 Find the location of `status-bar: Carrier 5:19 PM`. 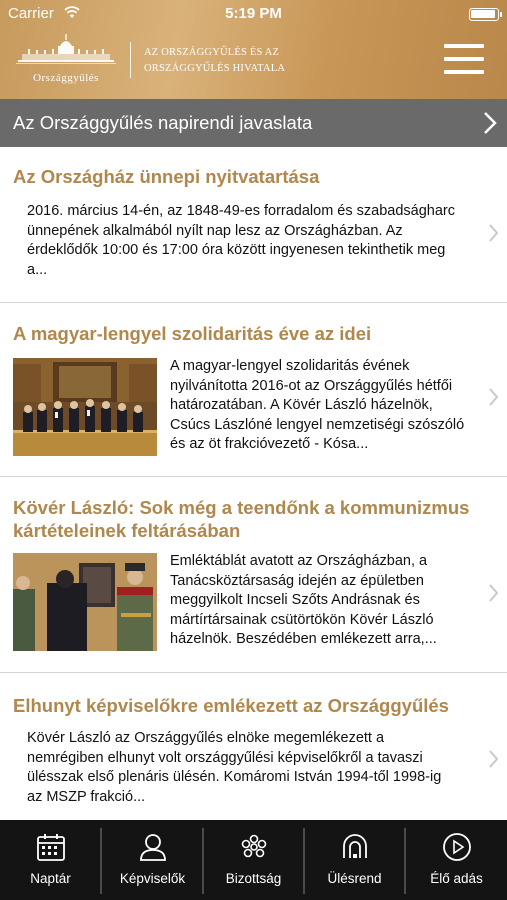

status-bar: Carrier 5:19 PM is located at coordinates (253, 14).